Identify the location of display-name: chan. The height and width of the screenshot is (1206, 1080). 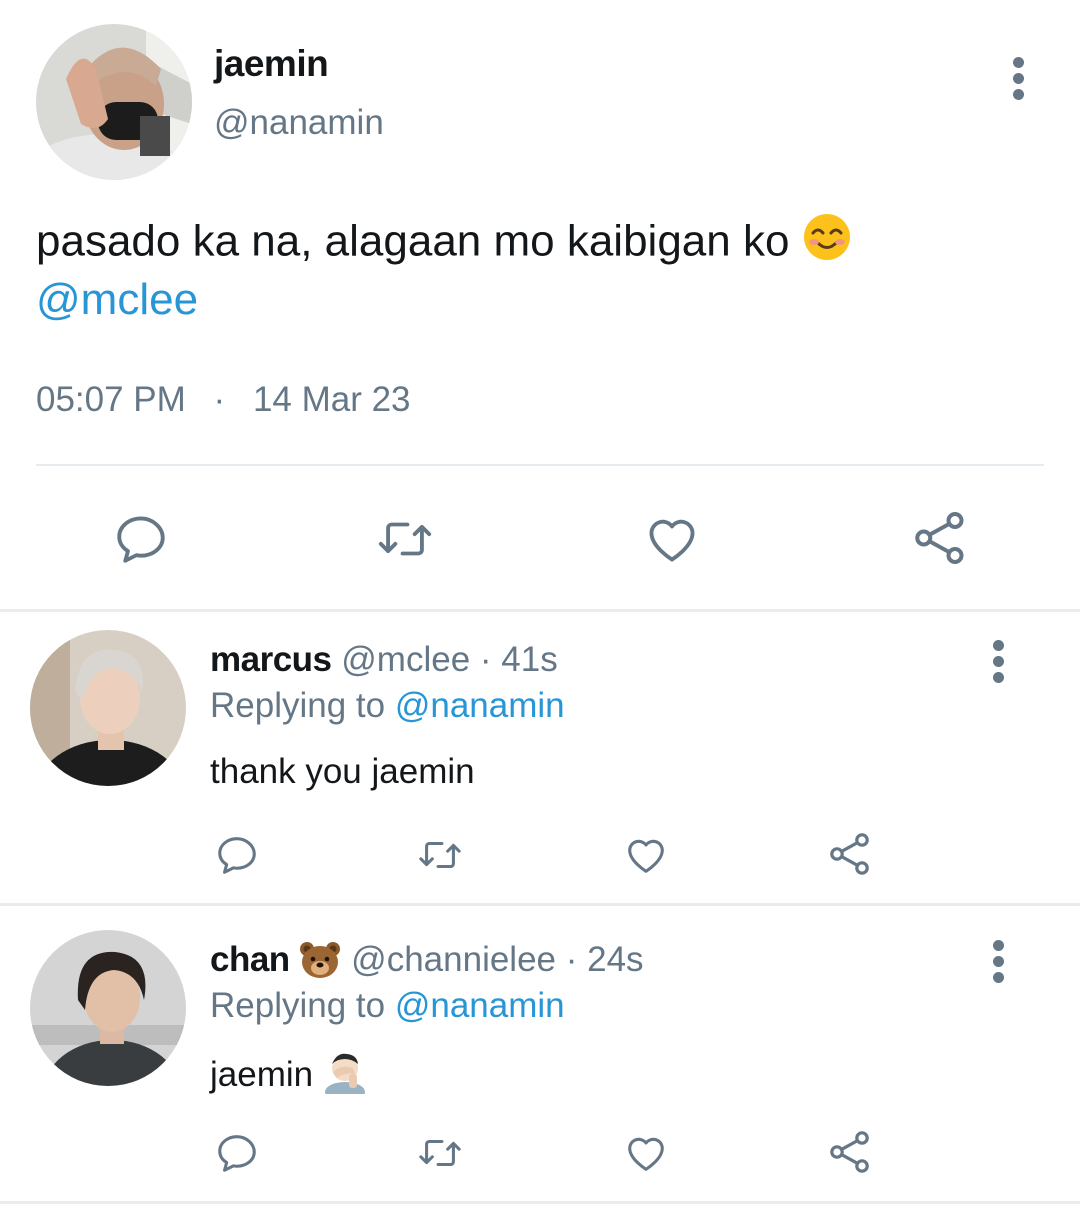
(250, 959).